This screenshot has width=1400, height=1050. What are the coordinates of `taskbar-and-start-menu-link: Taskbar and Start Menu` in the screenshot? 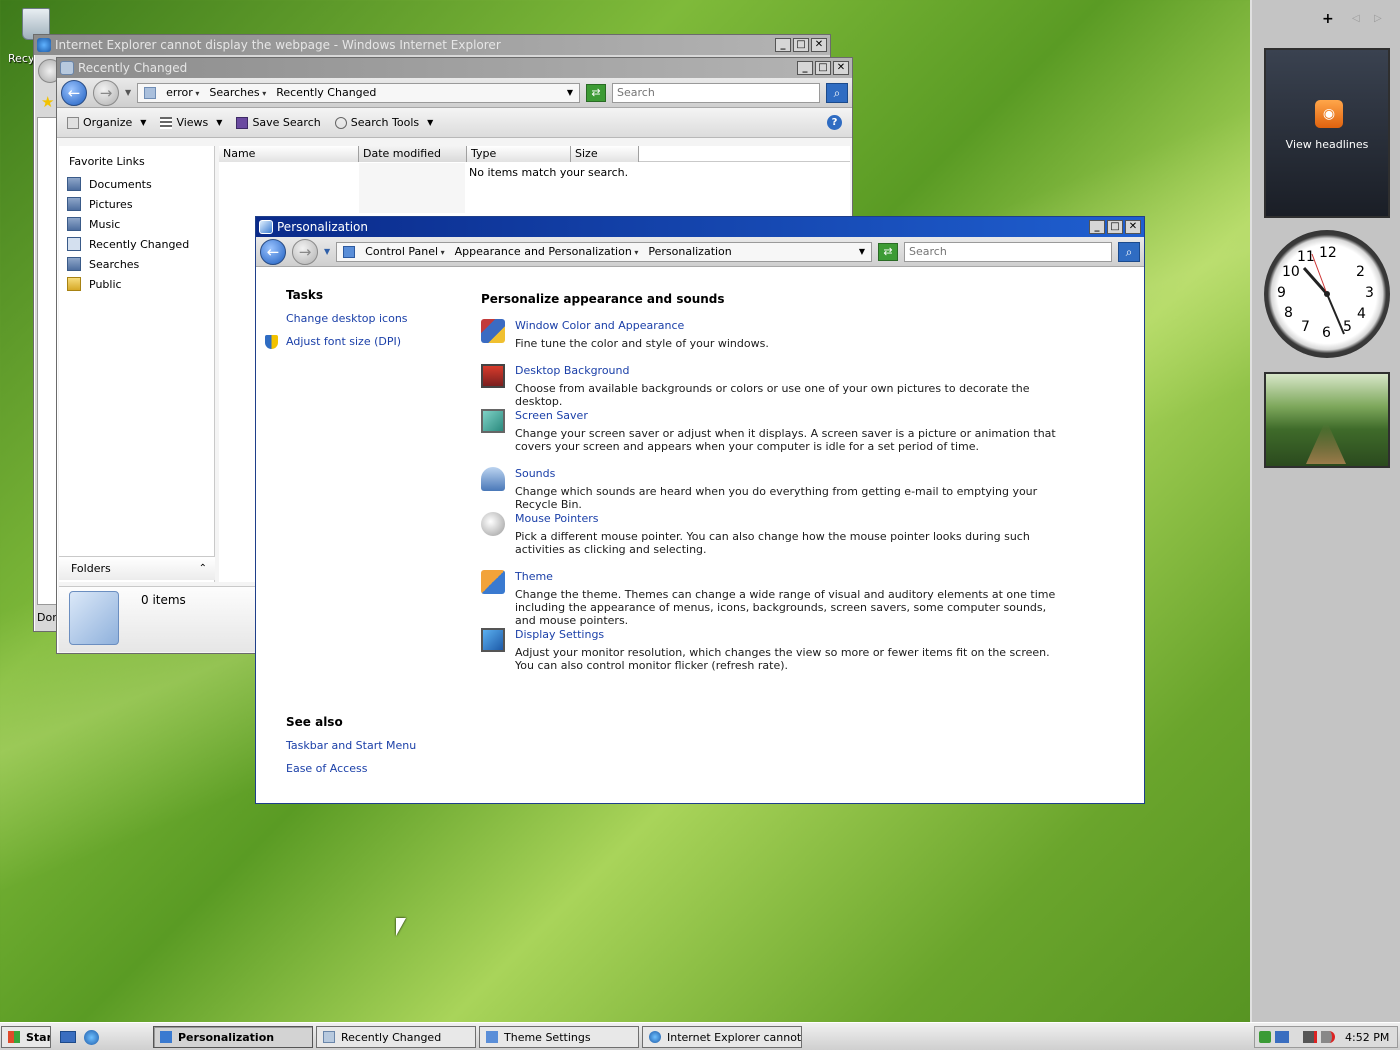 It's located at (351, 745).